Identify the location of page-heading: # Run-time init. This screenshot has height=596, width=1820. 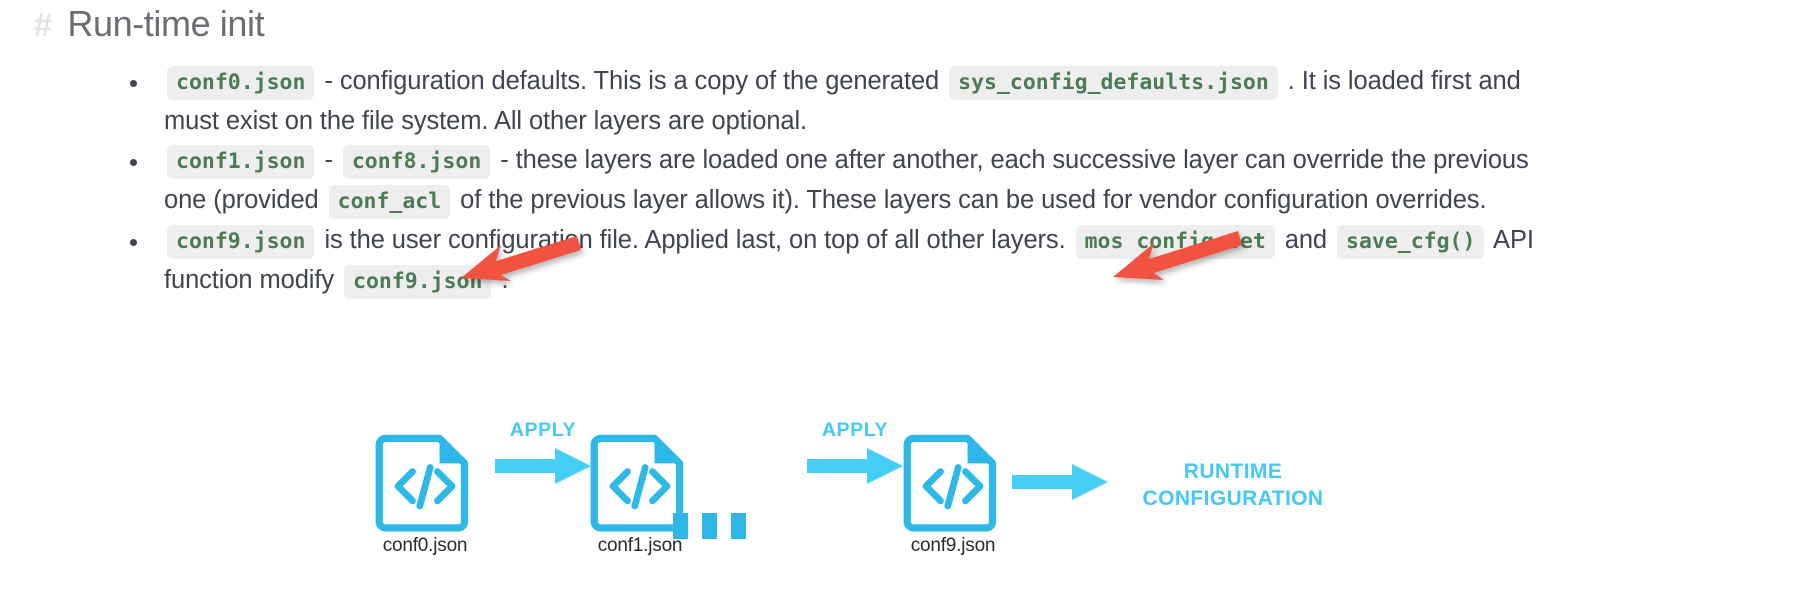
(149, 23).